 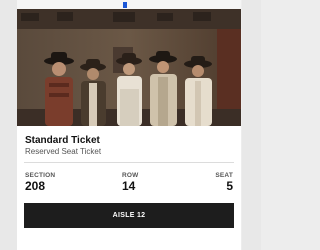 What do you see at coordinates (229, 186) in the screenshot?
I see `seat-value: 5` at bounding box center [229, 186].